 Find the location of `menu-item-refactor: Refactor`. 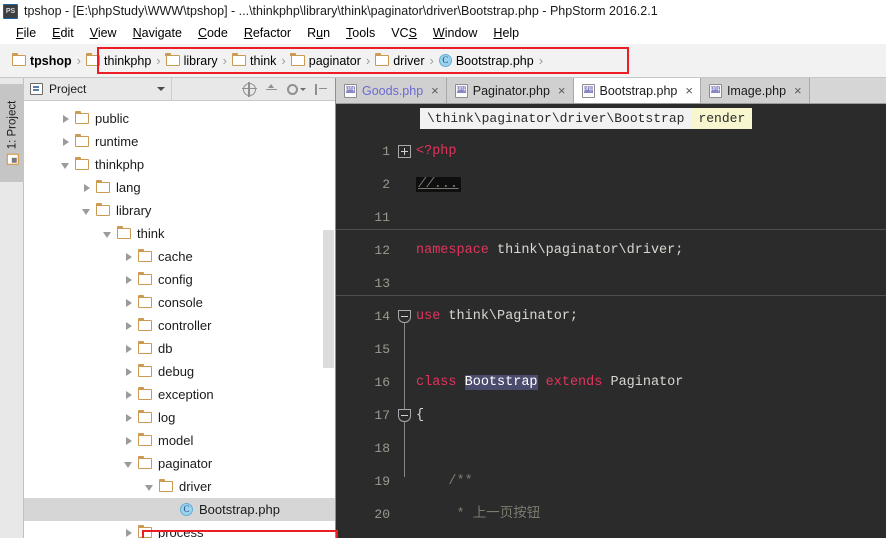

menu-item-refactor: Refactor is located at coordinates (267, 33).